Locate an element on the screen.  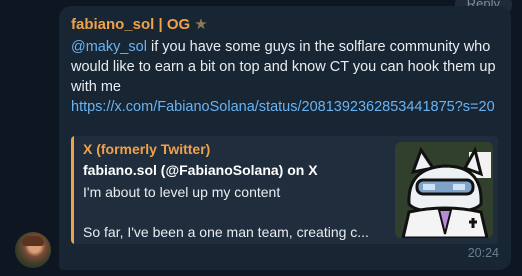
avatar is located at coordinates (33, 250).